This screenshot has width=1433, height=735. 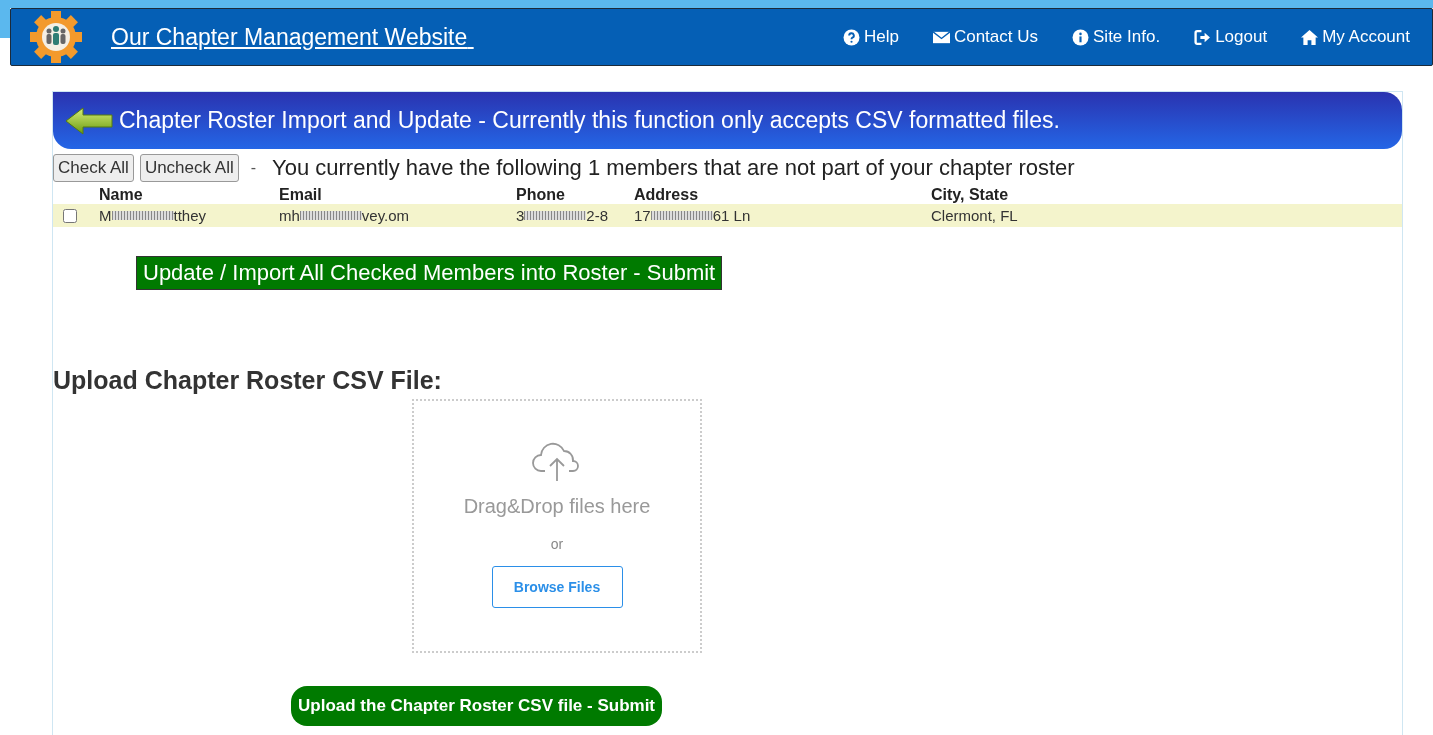 What do you see at coordinates (429, 273) in the screenshot?
I see `import-submit-button: Update / Import All Checked Members into Roster - Submit` at bounding box center [429, 273].